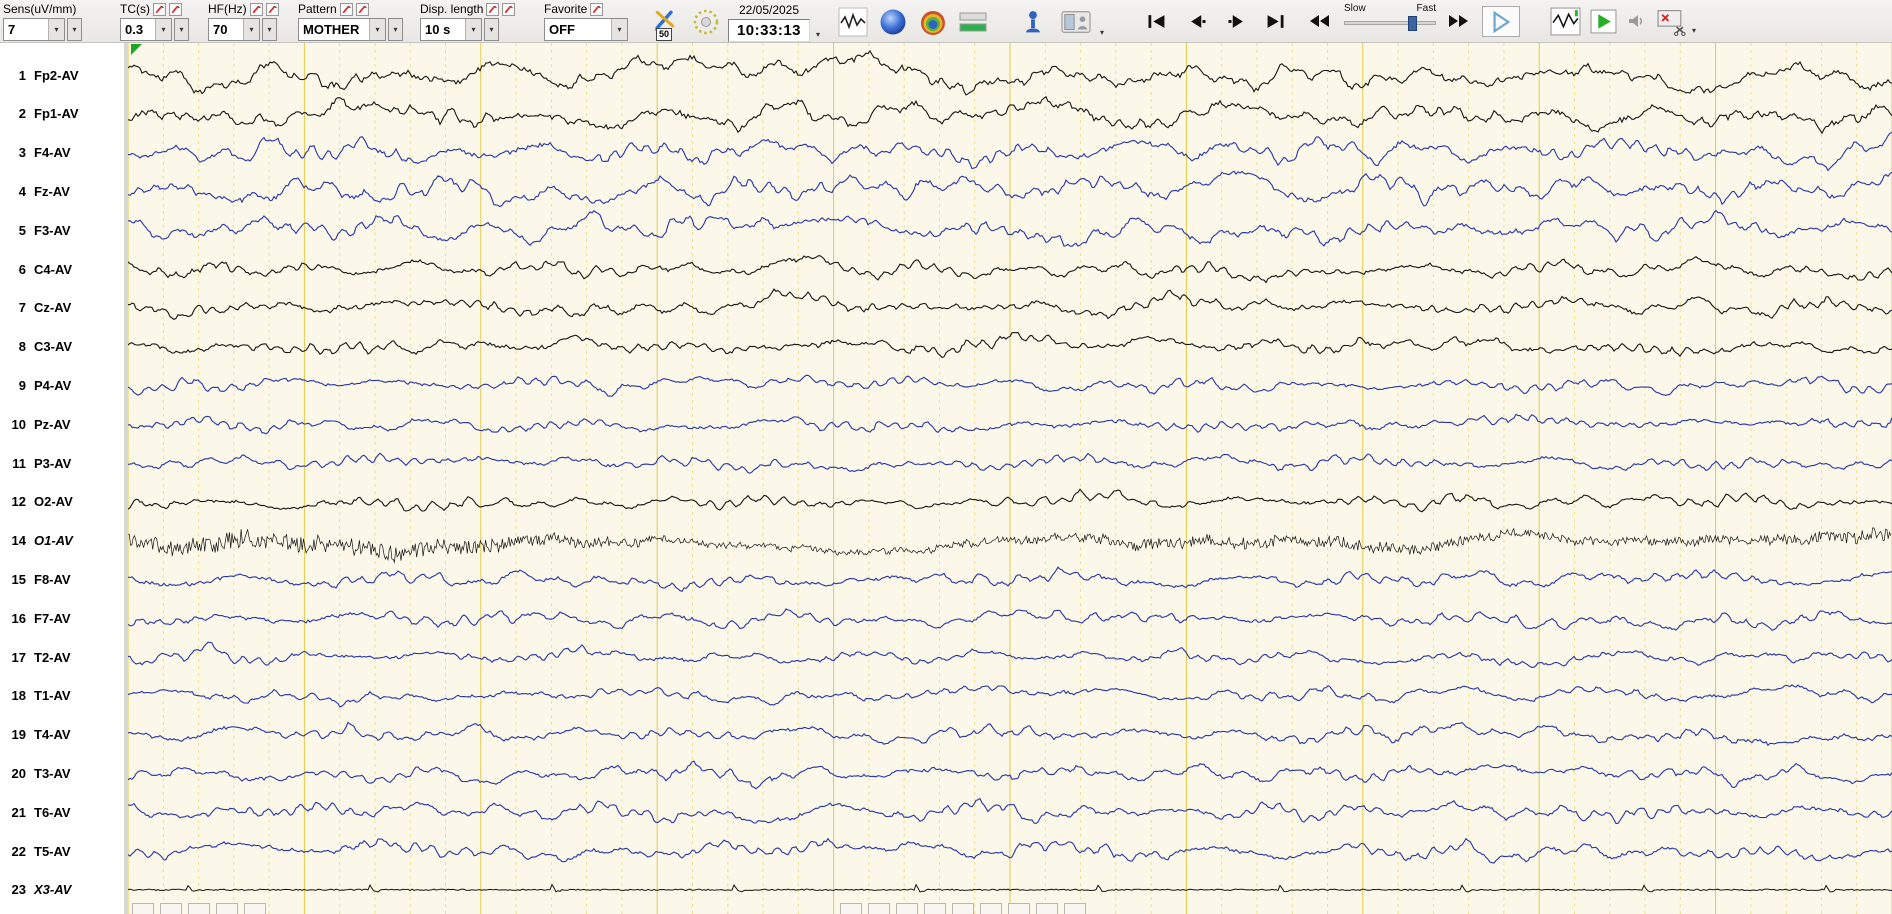  I want to click on channel-row: 11 P3-AV, so click(35, 463).